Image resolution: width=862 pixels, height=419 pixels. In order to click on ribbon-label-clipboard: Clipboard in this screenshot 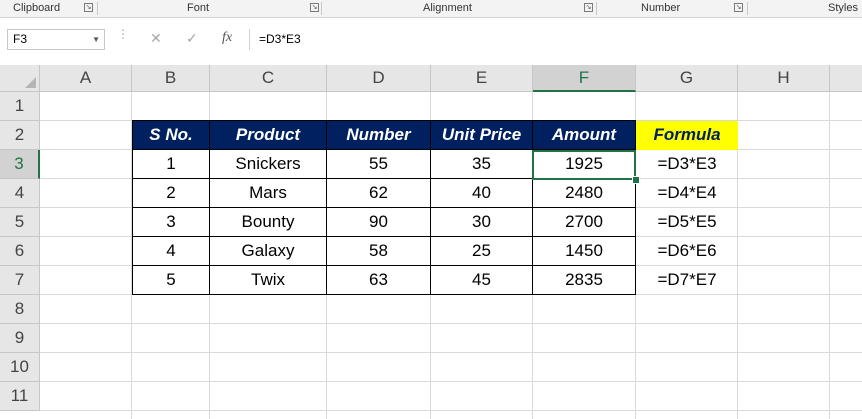, I will do `click(37, 8)`.